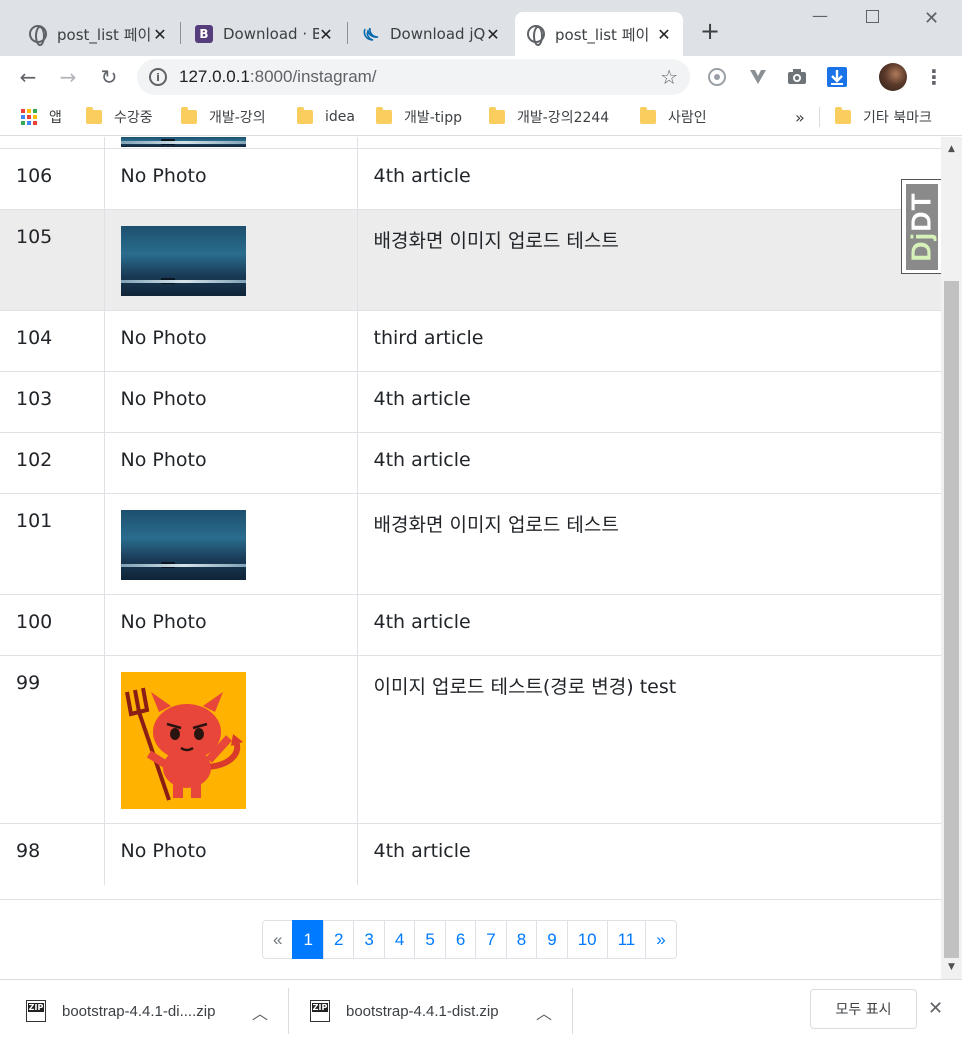 Image resolution: width=962 pixels, height=1040 pixels. I want to click on maximize-icon, so click(872, 16).